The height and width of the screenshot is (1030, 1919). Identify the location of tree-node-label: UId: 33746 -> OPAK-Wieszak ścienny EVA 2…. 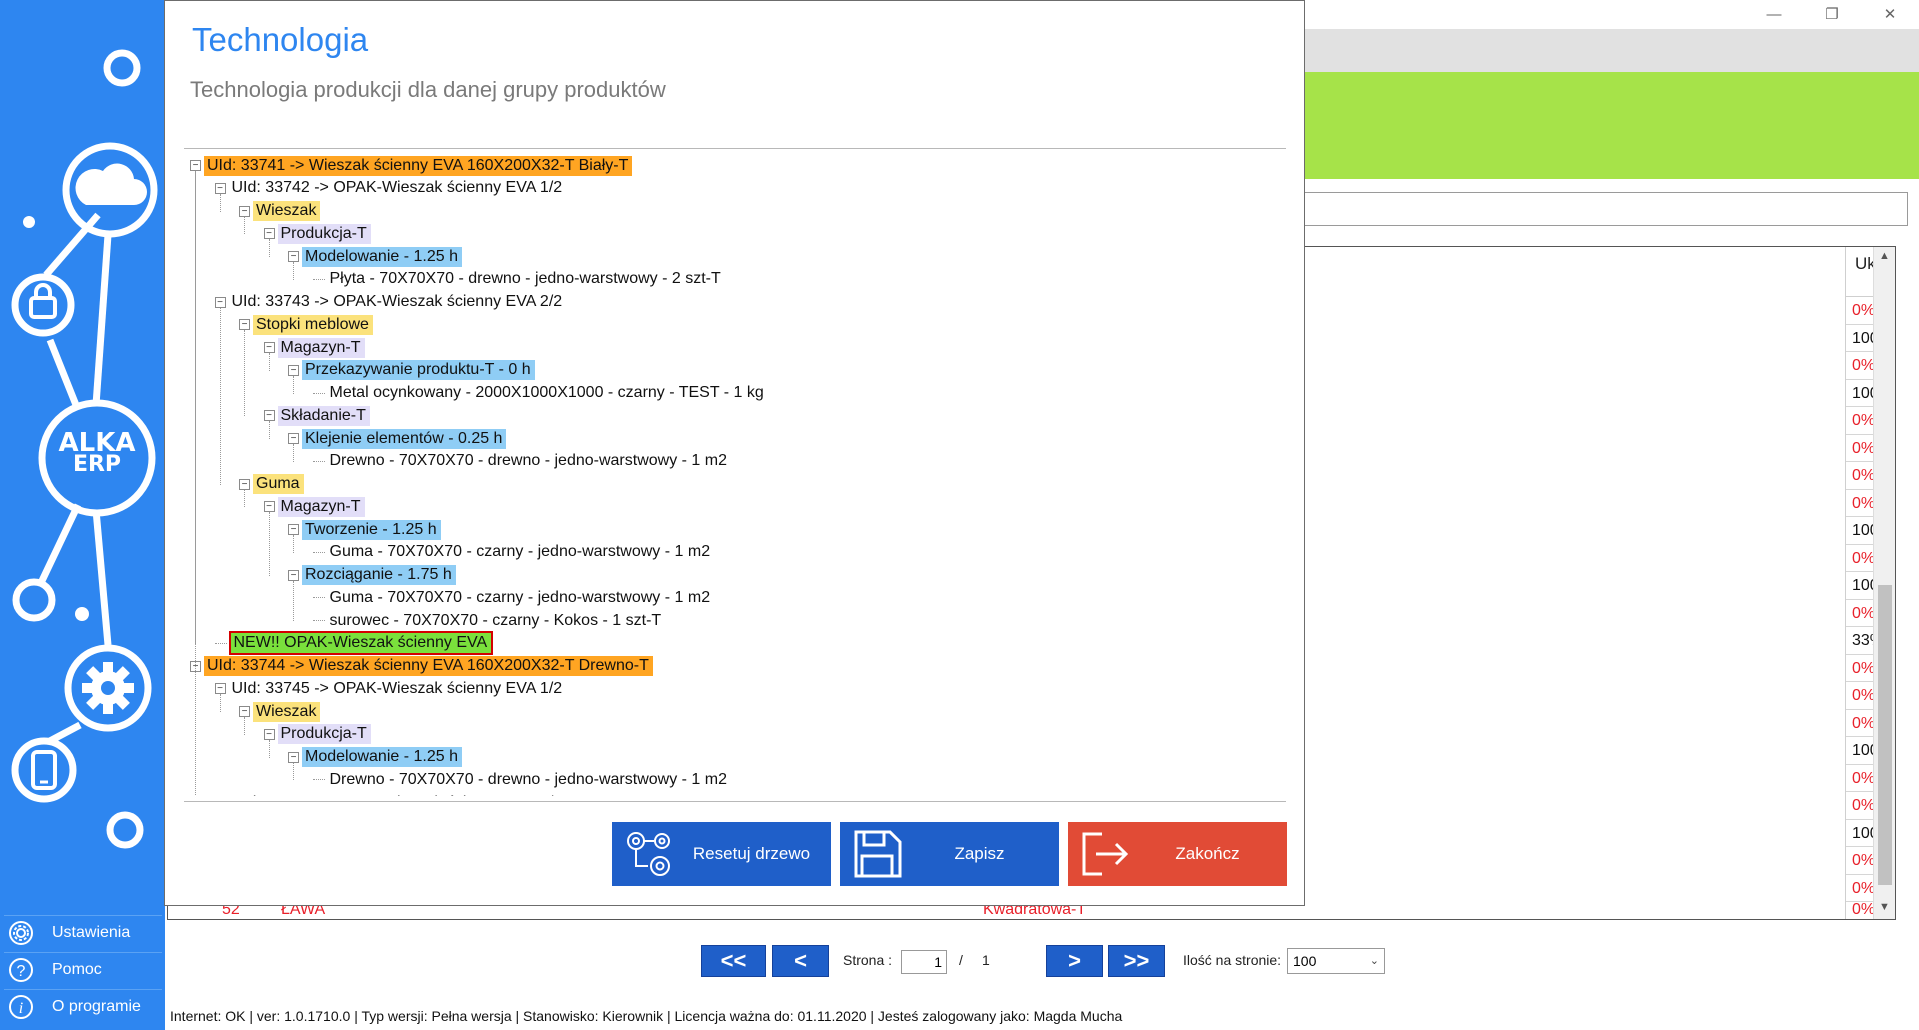
(398, 795).